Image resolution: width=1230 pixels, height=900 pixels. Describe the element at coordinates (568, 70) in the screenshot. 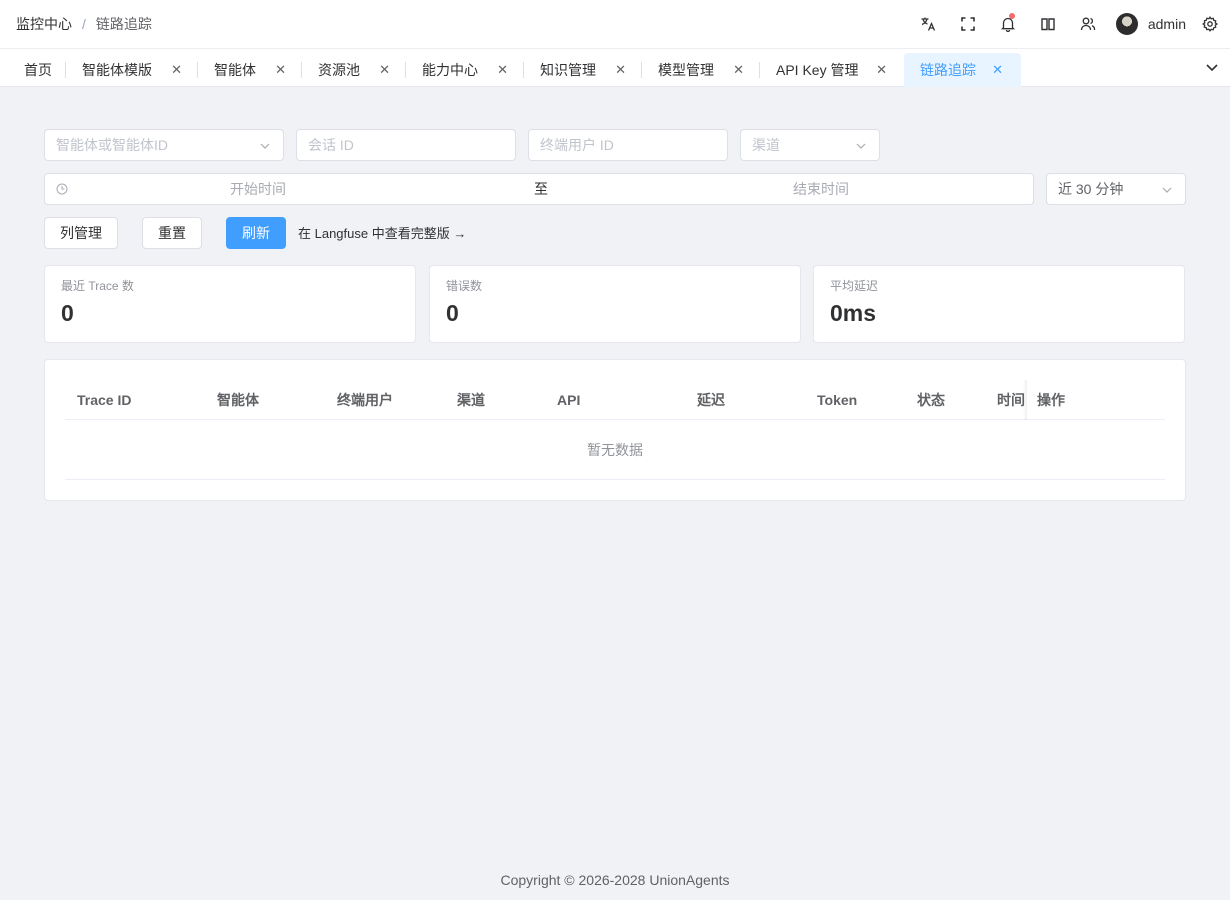

I see `tab-label: 知识管理` at that location.